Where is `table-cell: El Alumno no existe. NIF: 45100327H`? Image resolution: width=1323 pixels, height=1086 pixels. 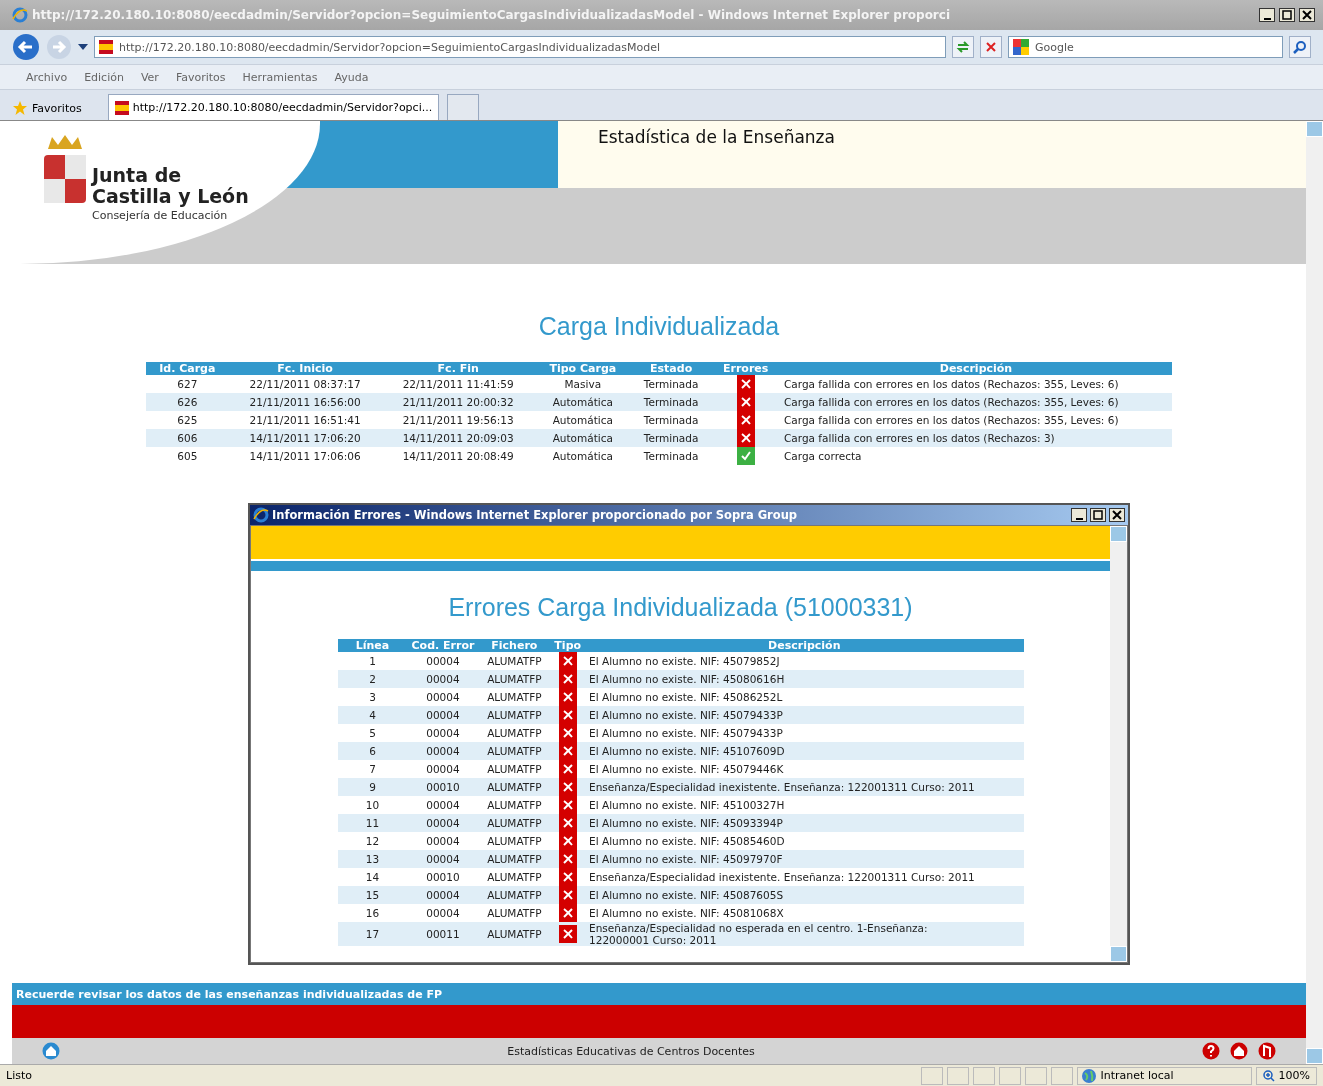
table-cell: El Alumno no existe. NIF: 45100327H is located at coordinates (804, 805).